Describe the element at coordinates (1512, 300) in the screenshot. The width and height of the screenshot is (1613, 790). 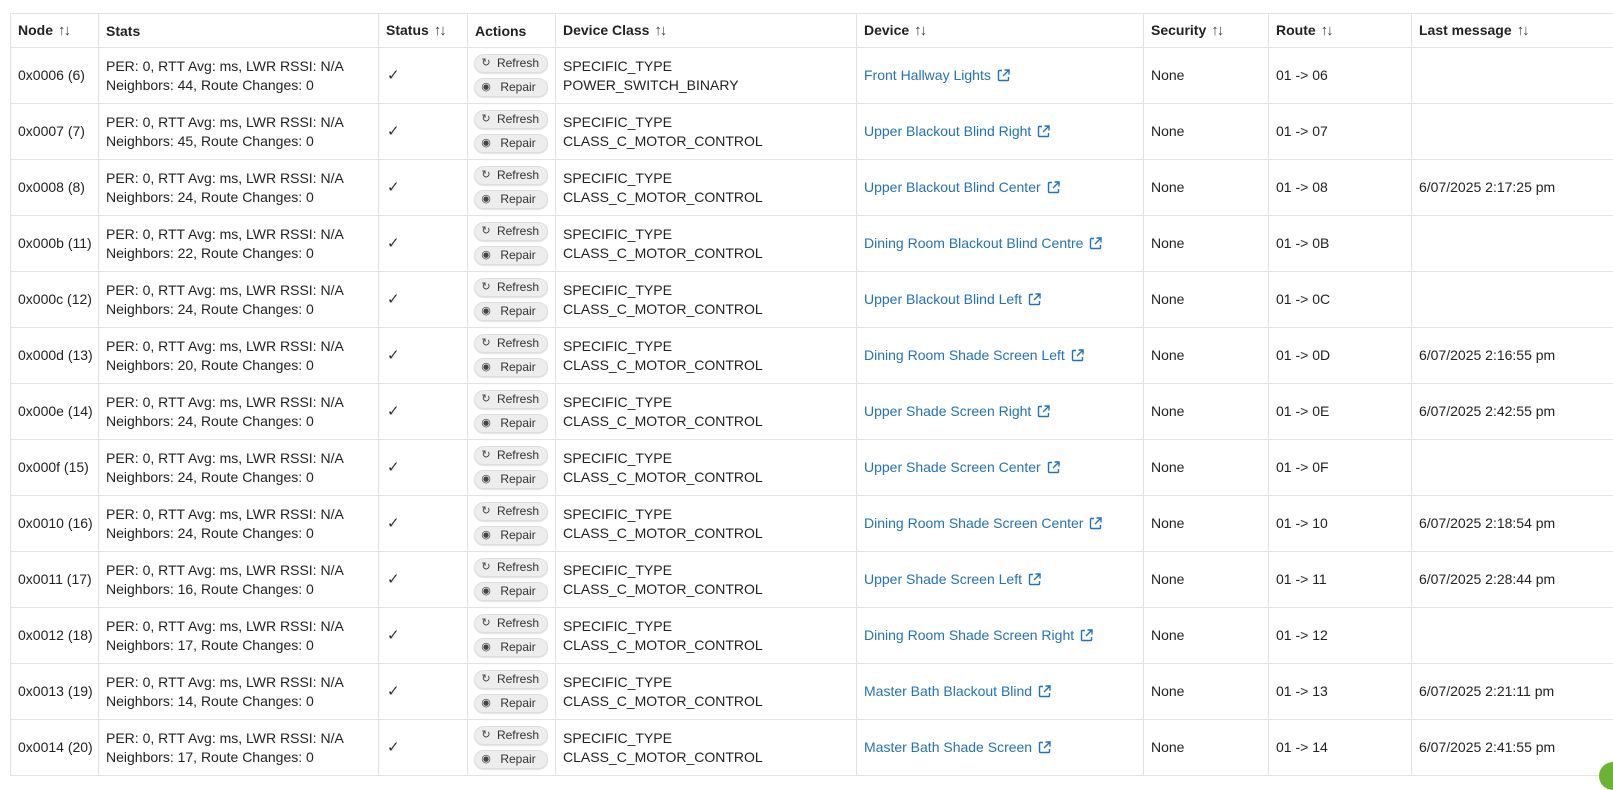
I see `last-message-cell` at that location.